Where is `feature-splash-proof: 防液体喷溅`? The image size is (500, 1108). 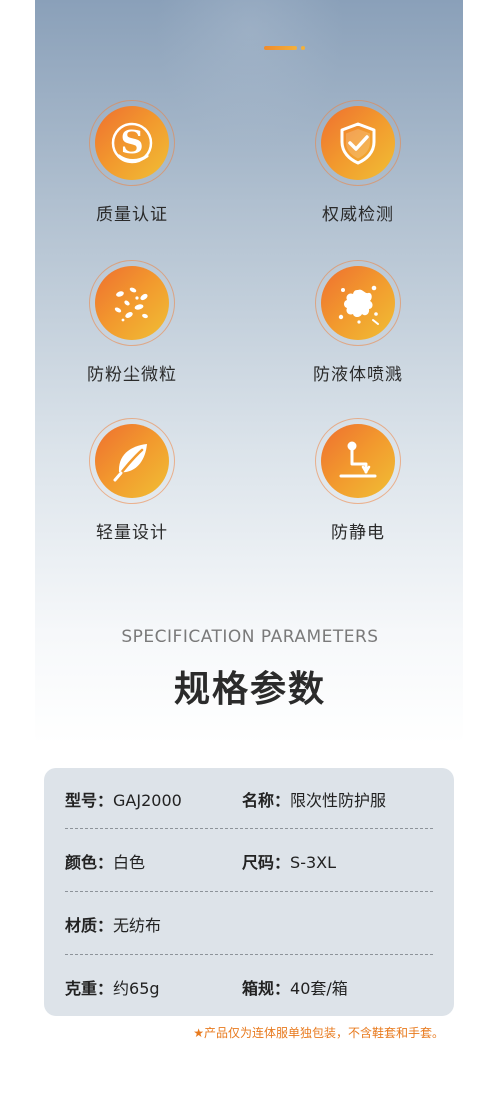 feature-splash-proof: 防液体喷溅 is located at coordinates (358, 322).